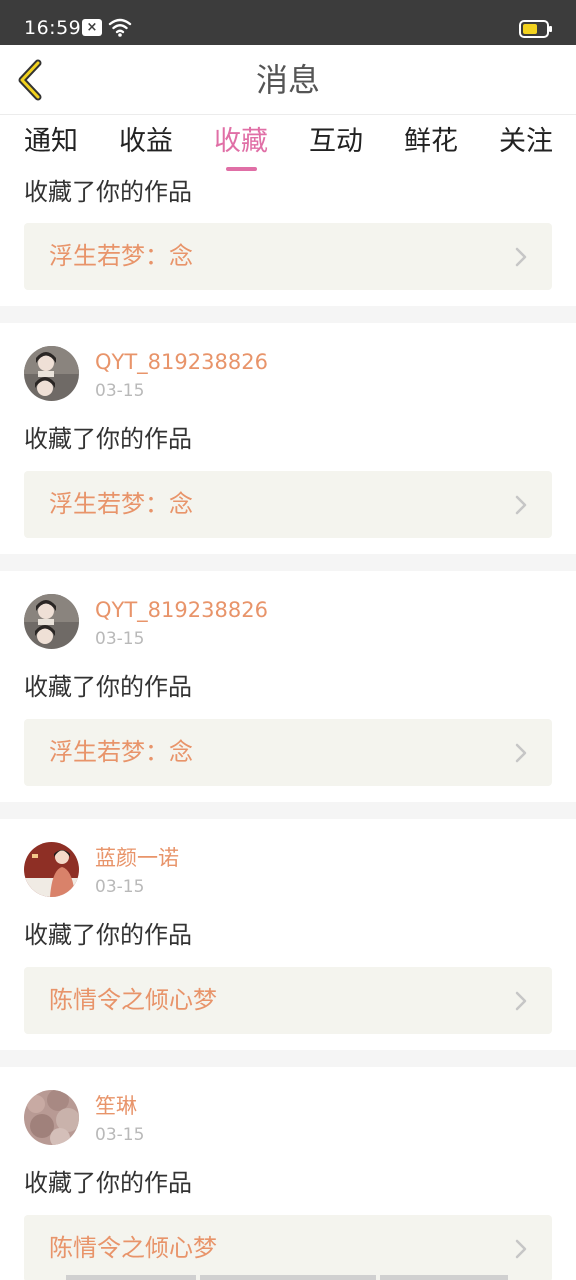  What do you see at coordinates (241, 169) in the screenshot?
I see `active-tab-indicator` at bounding box center [241, 169].